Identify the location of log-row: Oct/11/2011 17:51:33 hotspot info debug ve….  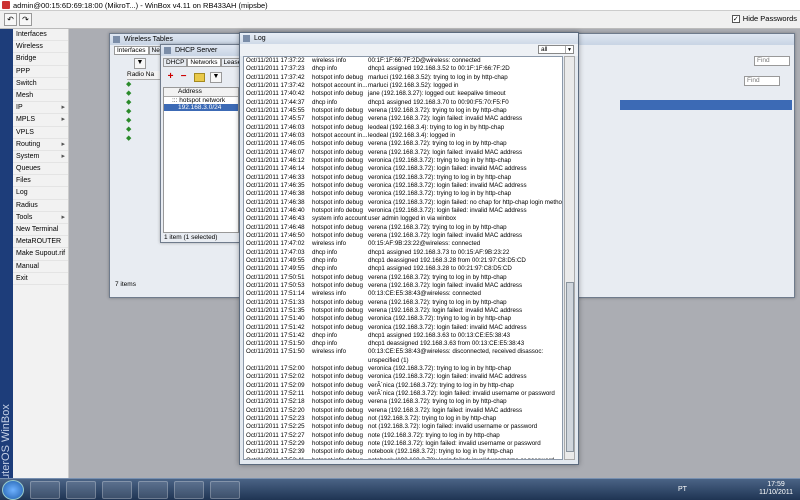
(403, 303).